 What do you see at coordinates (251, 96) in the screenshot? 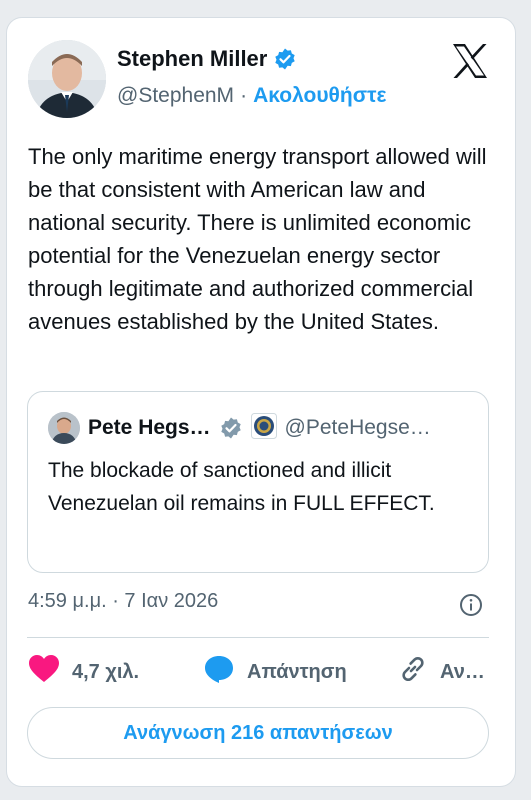
I see `author-handle-row: @StephenM · Ακολουθήστε` at bounding box center [251, 96].